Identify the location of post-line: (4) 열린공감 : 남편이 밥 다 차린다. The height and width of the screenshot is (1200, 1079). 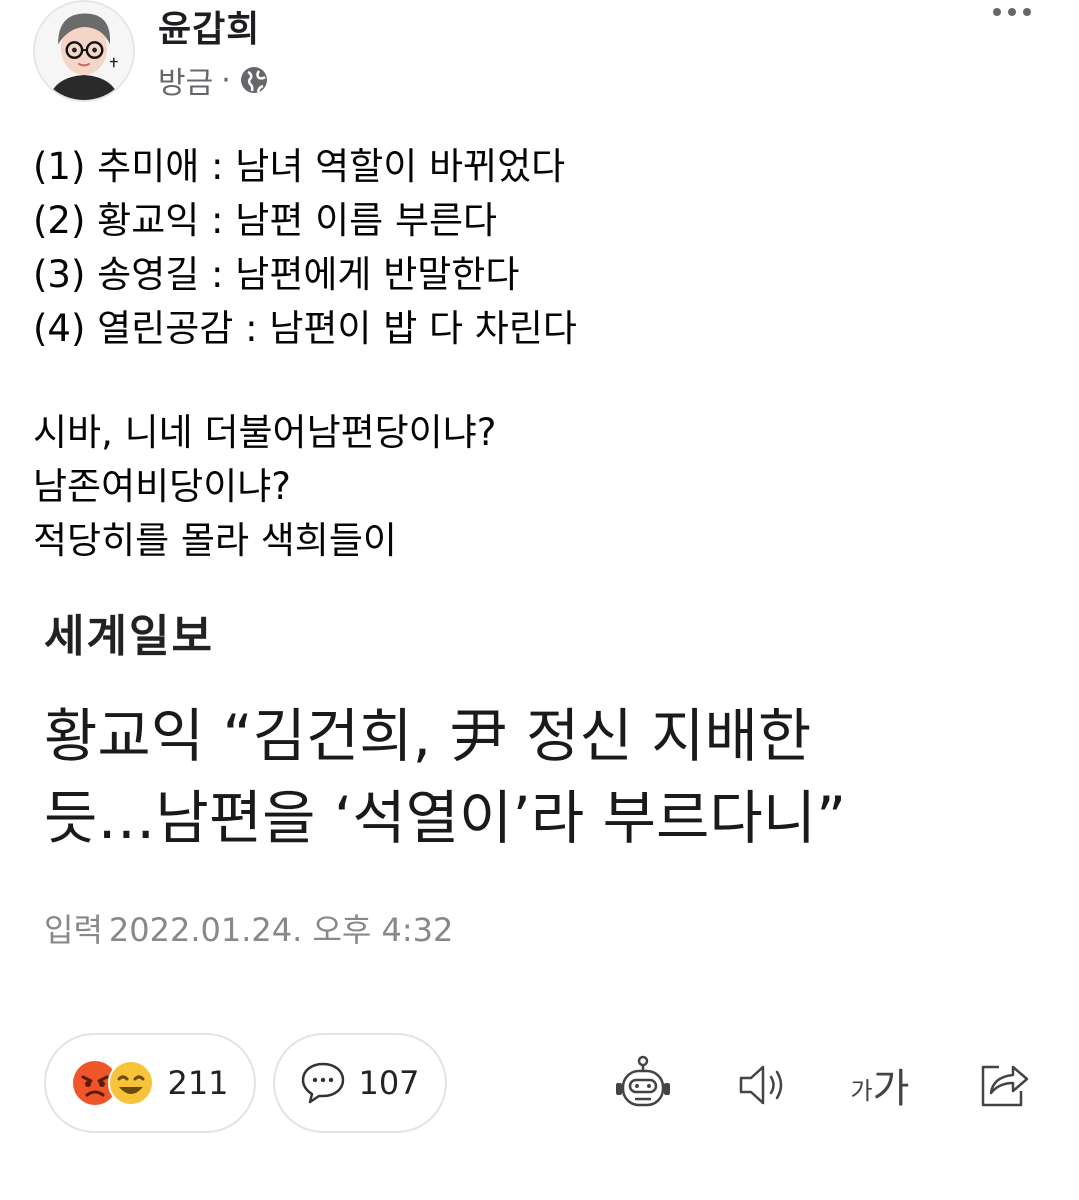
(305, 328).